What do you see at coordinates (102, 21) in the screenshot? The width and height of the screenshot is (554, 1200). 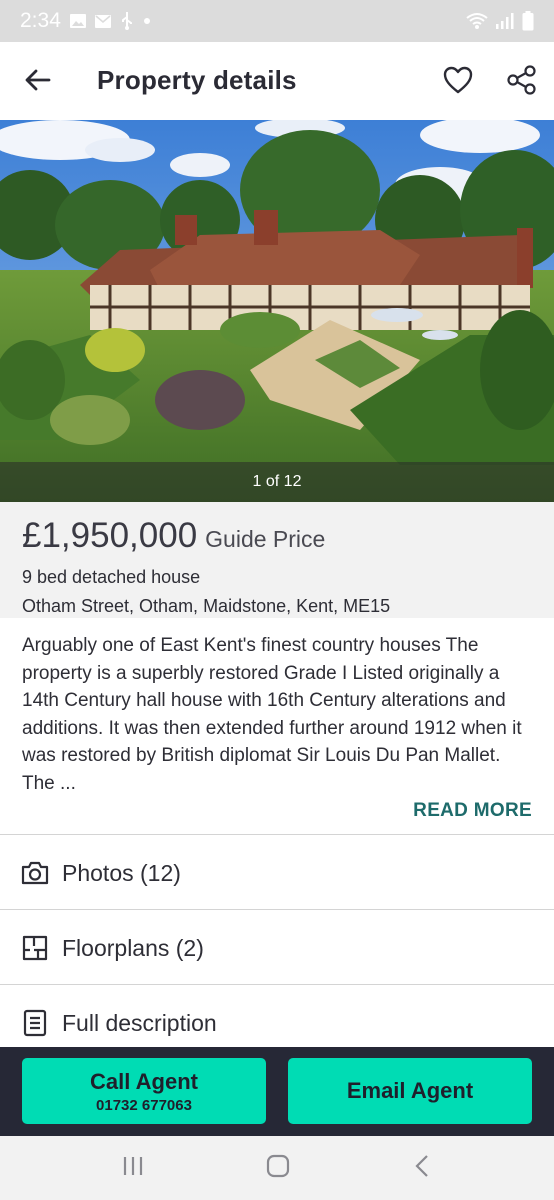 I see `mail-icon` at bounding box center [102, 21].